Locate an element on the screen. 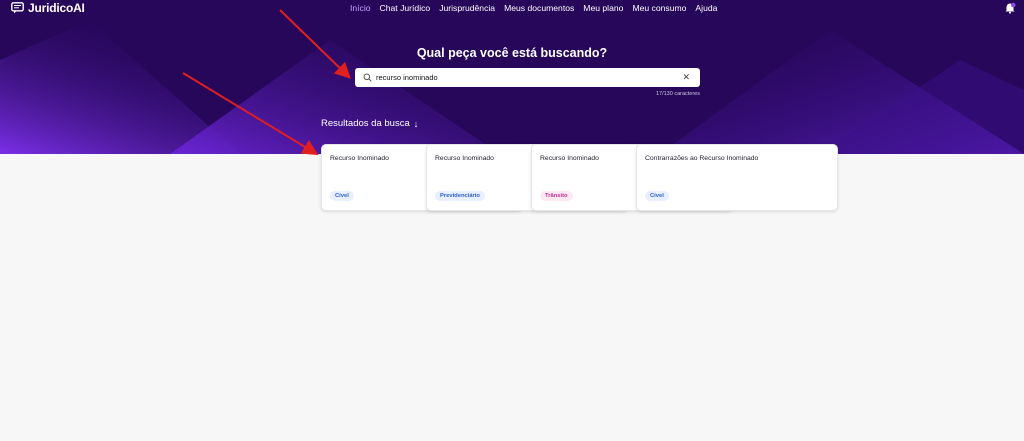 This screenshot has width=1024, height=441. search-input: recurso inominado ✕ is located at coordinates (527, 77).